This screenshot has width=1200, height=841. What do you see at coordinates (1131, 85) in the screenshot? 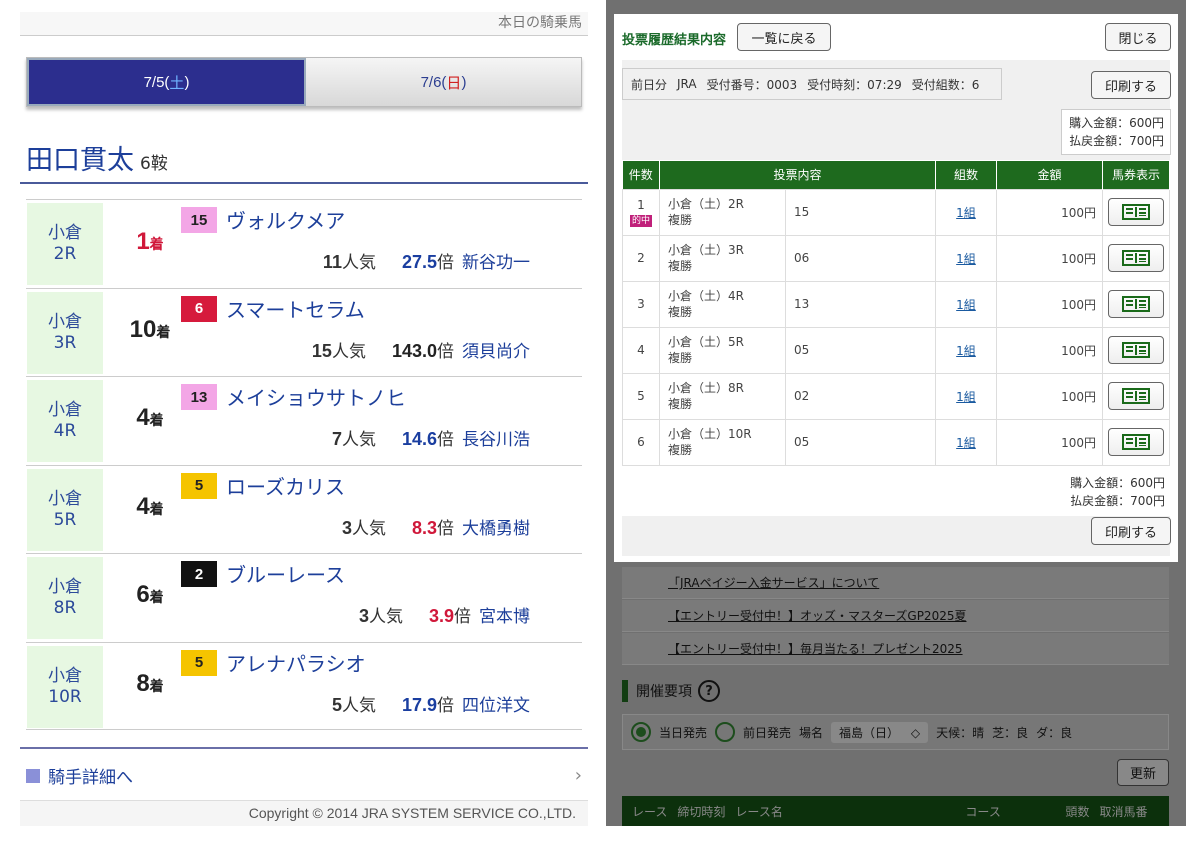
I see `print-button-top: 印刷する` at bounding box center [1131, 85].